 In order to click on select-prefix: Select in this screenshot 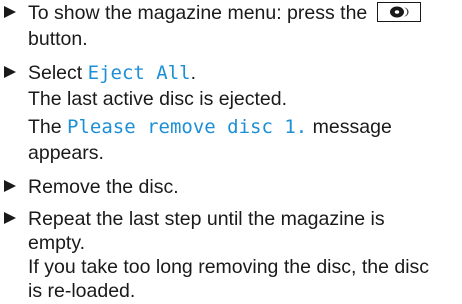, I will do `click(58, 73)`.